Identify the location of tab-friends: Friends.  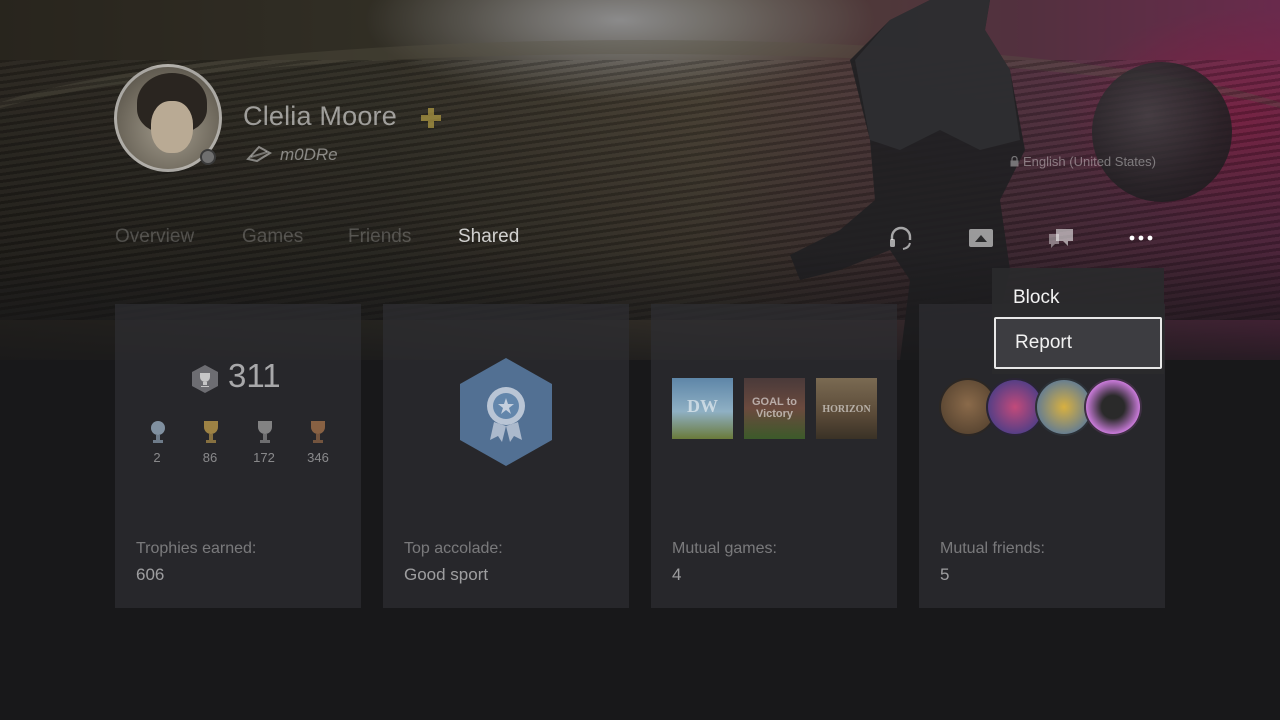
(379, 237).